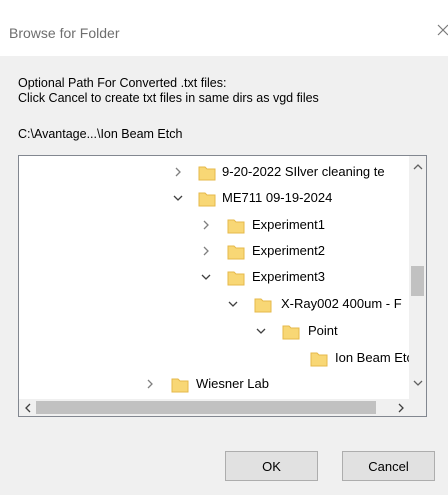  What do you see at coordinates (64, 33) in the screenshot?
I see `dialog-title: Browse for Folder` at bounding box center [64, 33].